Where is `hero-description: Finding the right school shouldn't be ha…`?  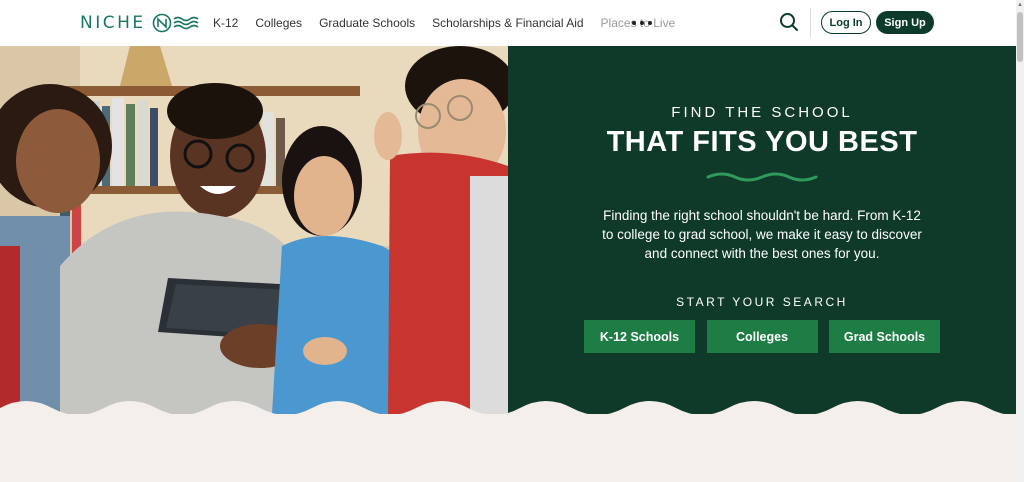 hero-description: Finding the right school shouldn't be ha… is located at coordinates (762, 234).